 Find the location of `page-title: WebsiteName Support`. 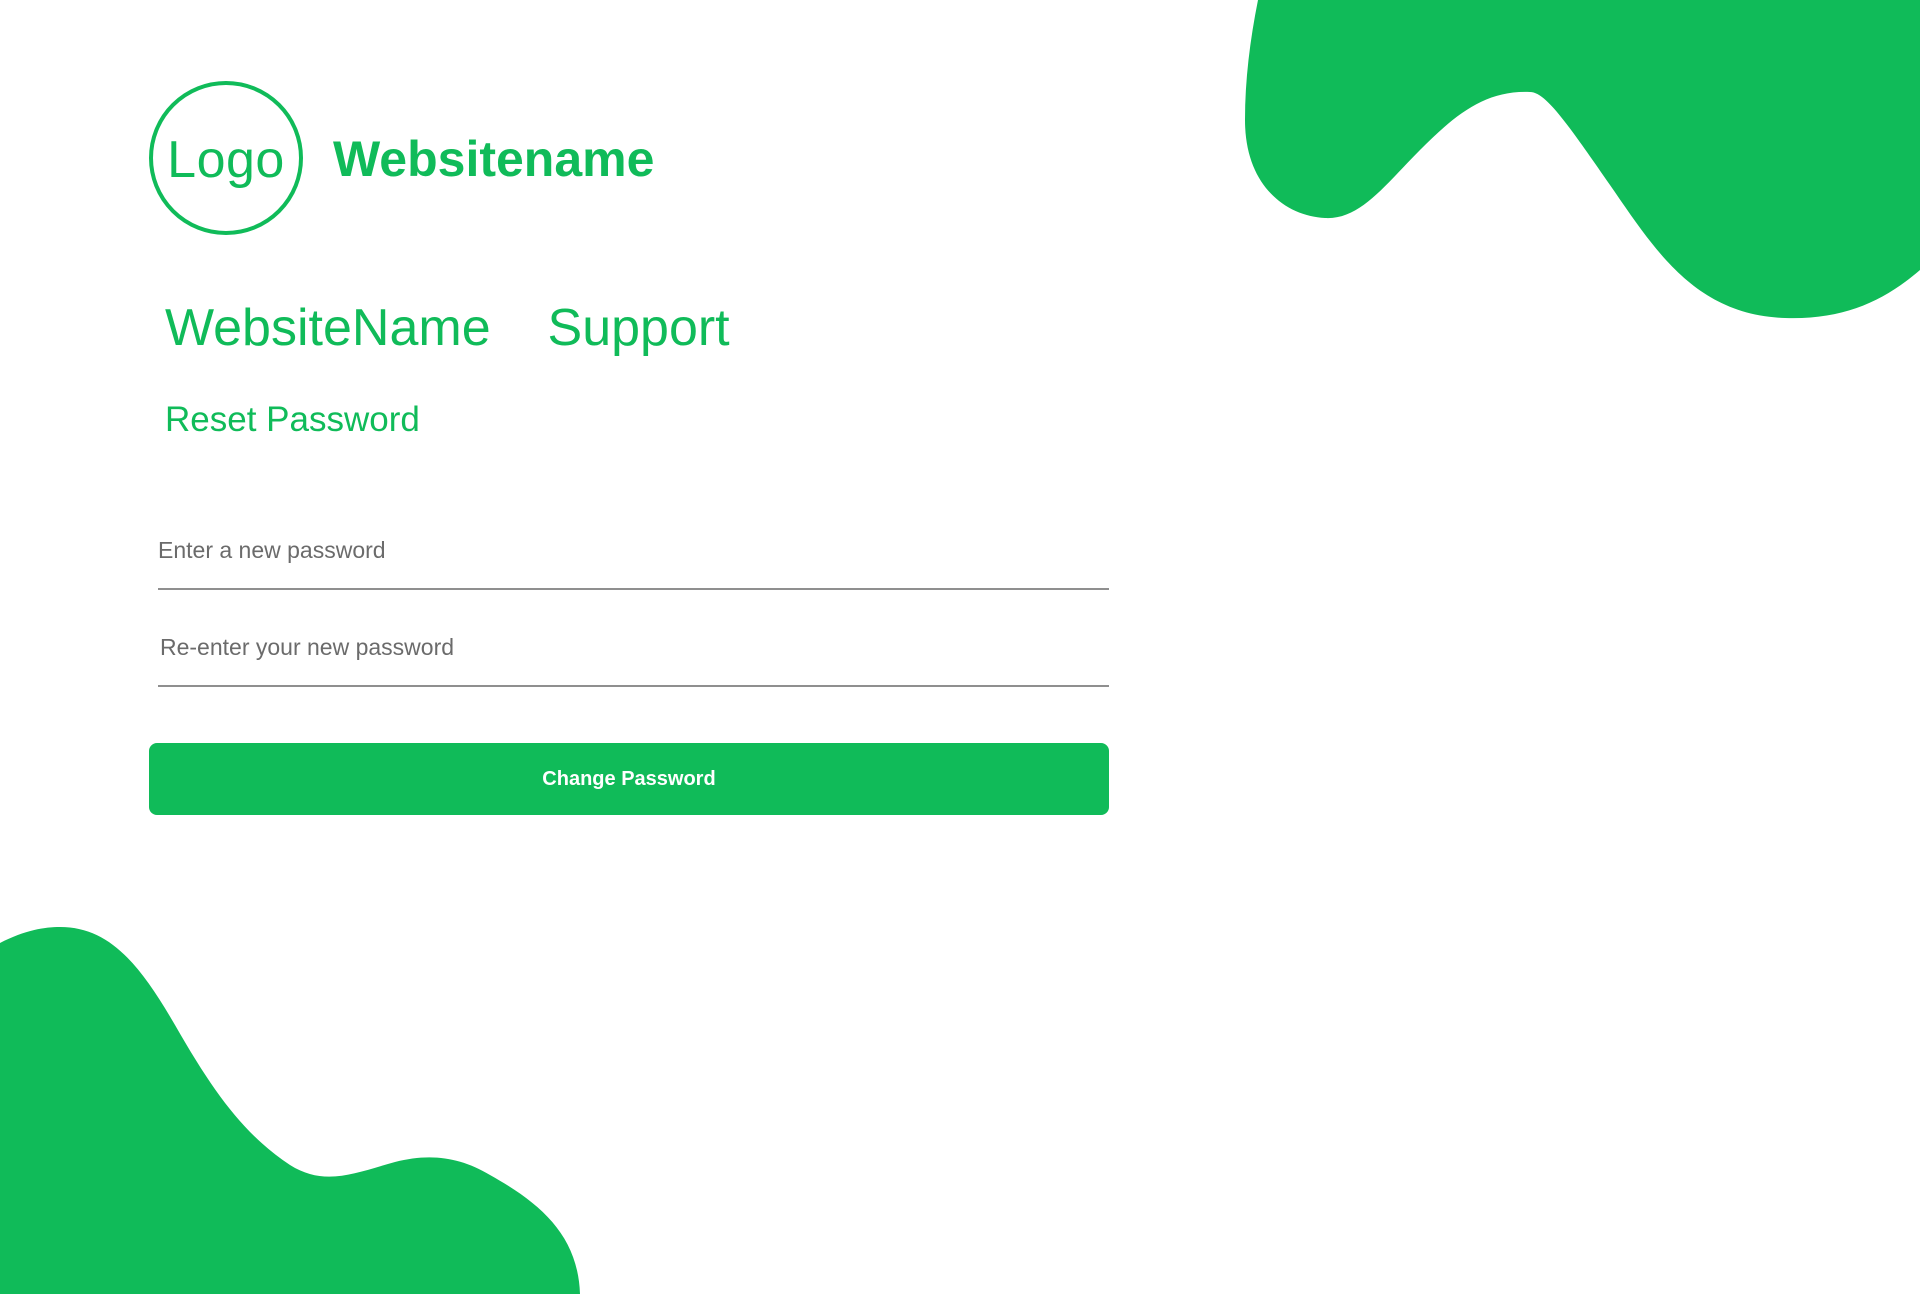

page-title: WebsiteName Support is located at coordinates (447, 328).